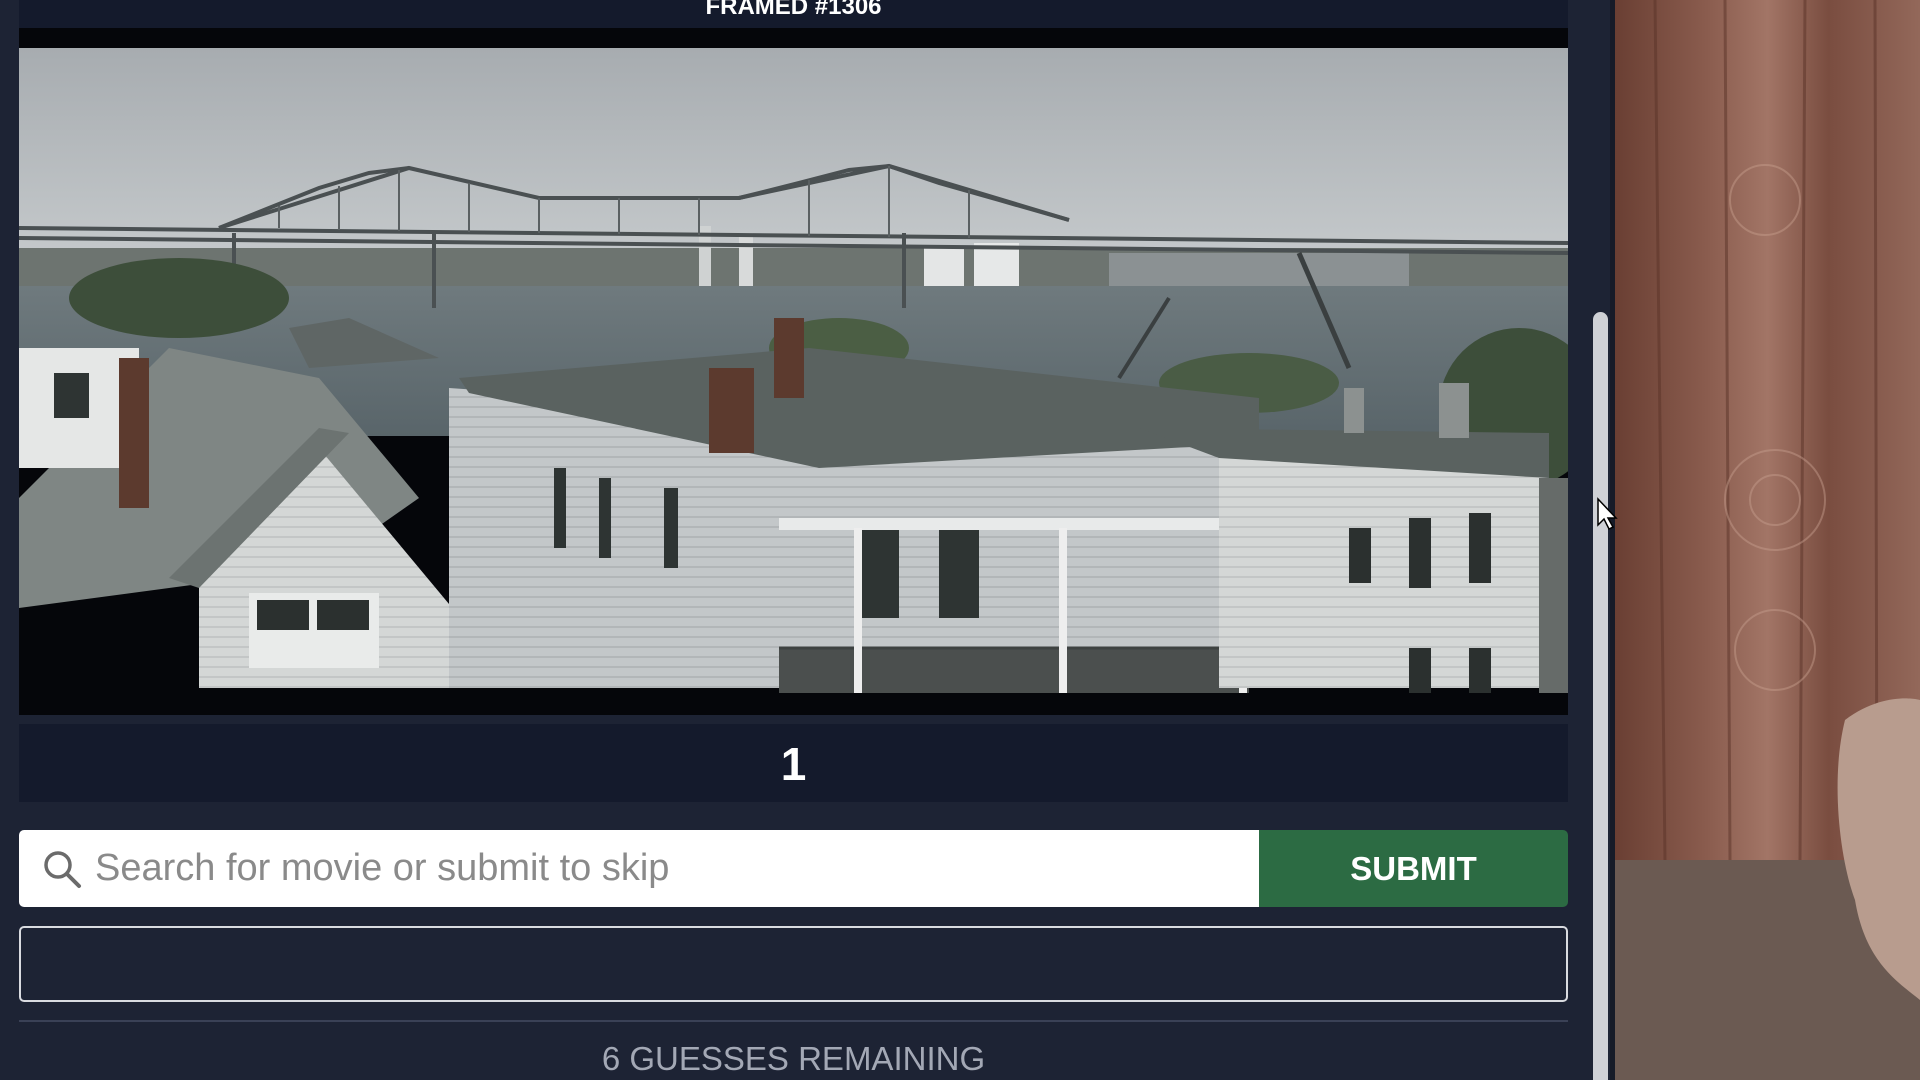  I want to click on search-icon, so click(62, 869).